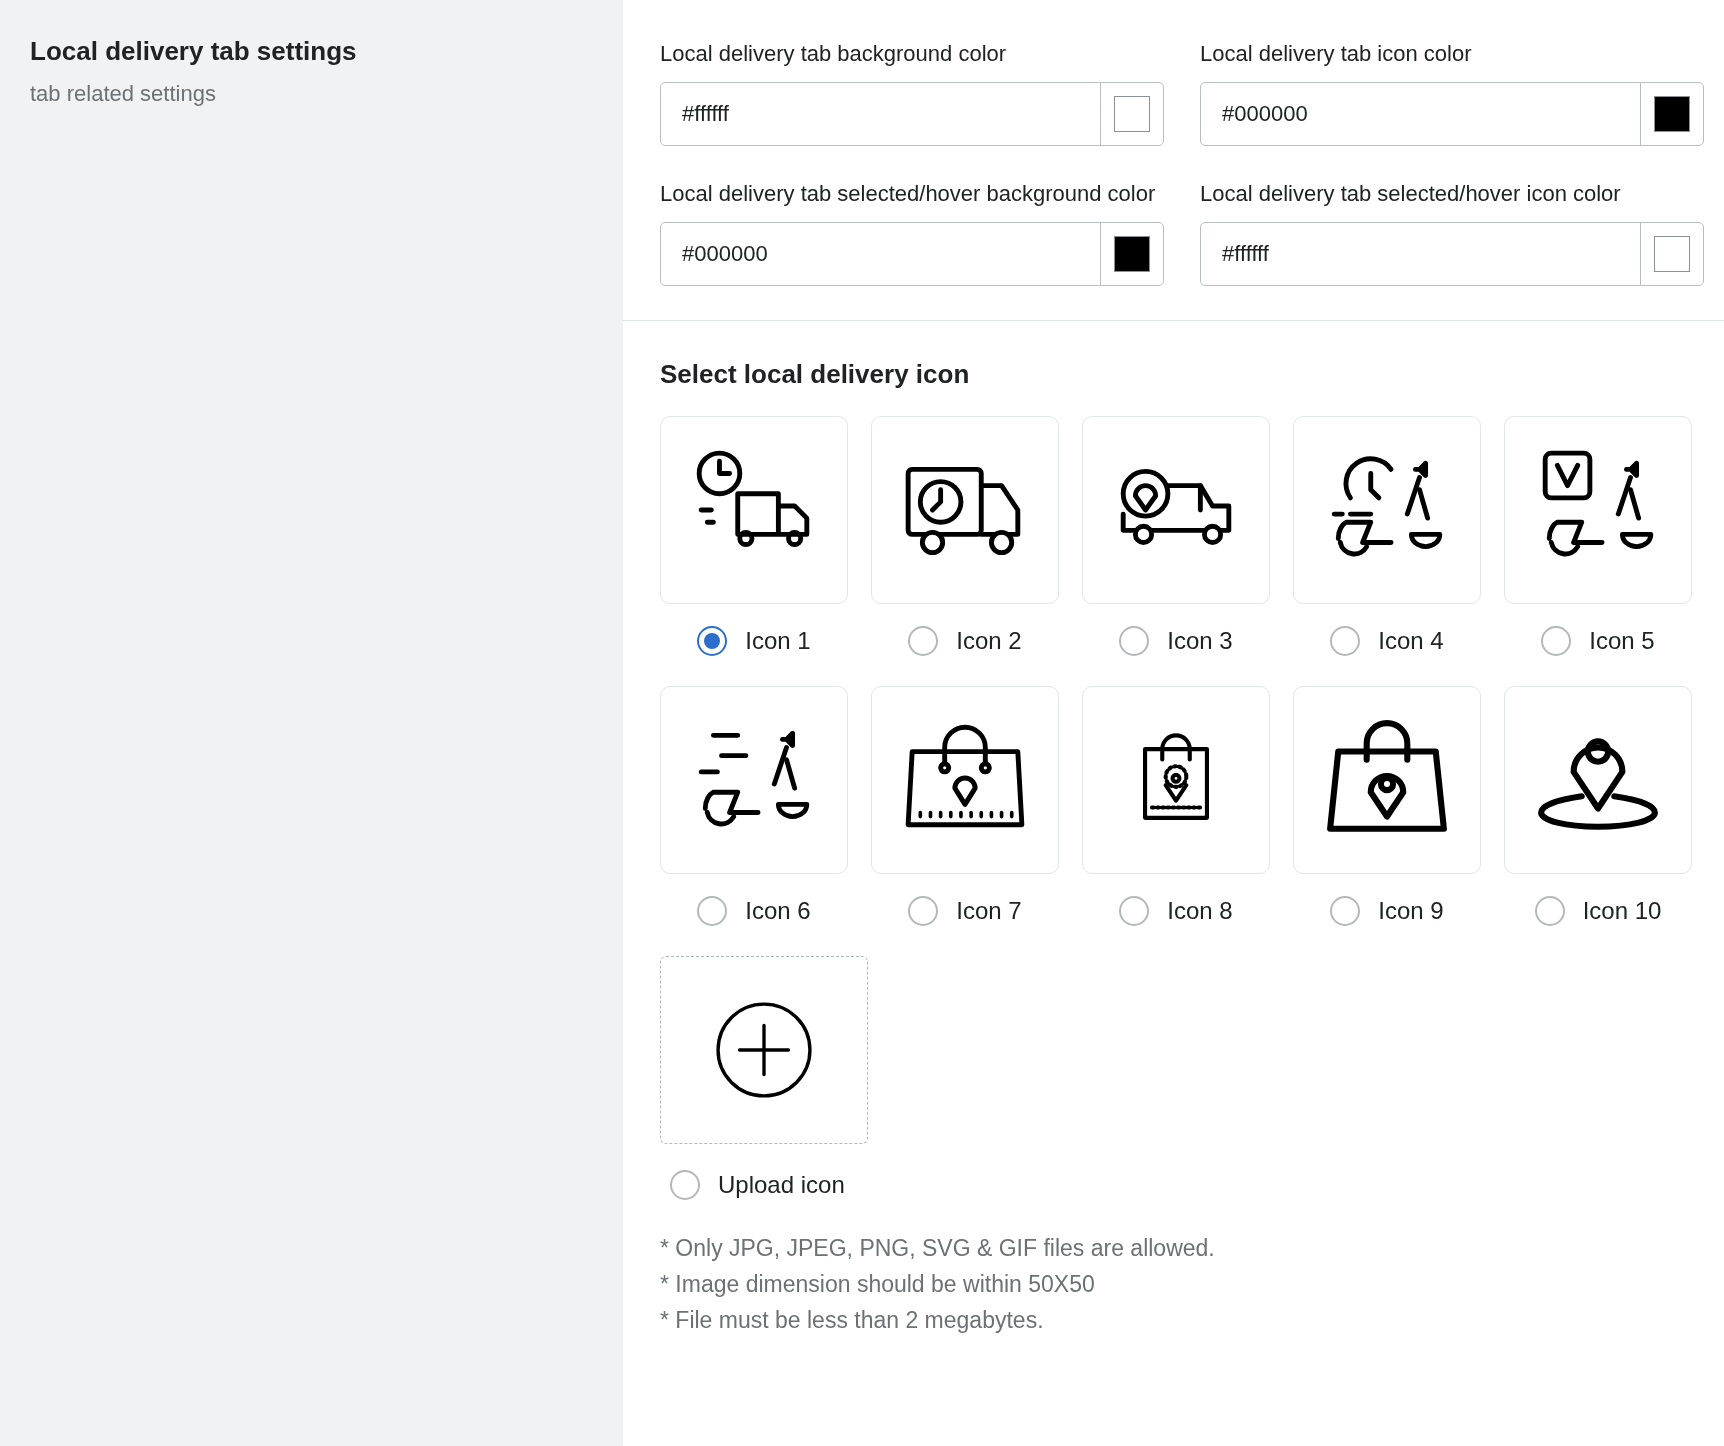 This screenshot has height=1446, width=1724. Describe the element at coordinates (815, 374) in the screenshot. I see `section-heading: Select local delivery icon` at that location.